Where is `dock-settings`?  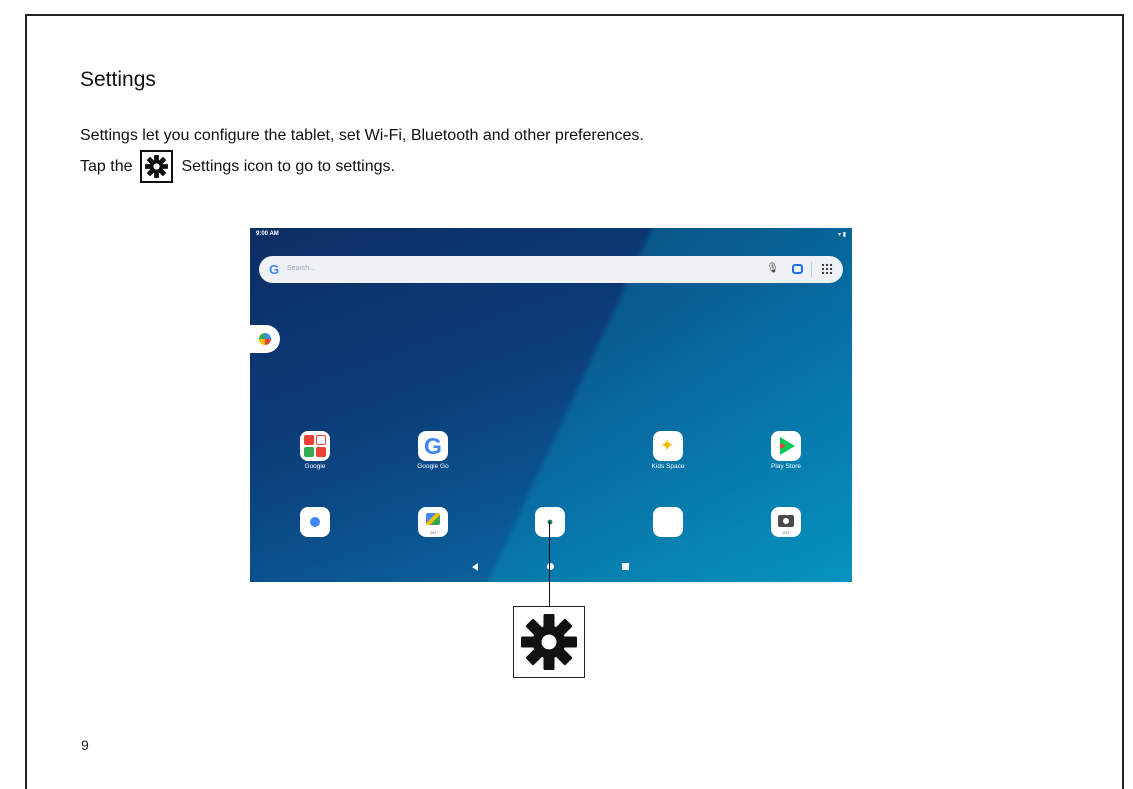 dock-settings is located at coordinates (550, 522).